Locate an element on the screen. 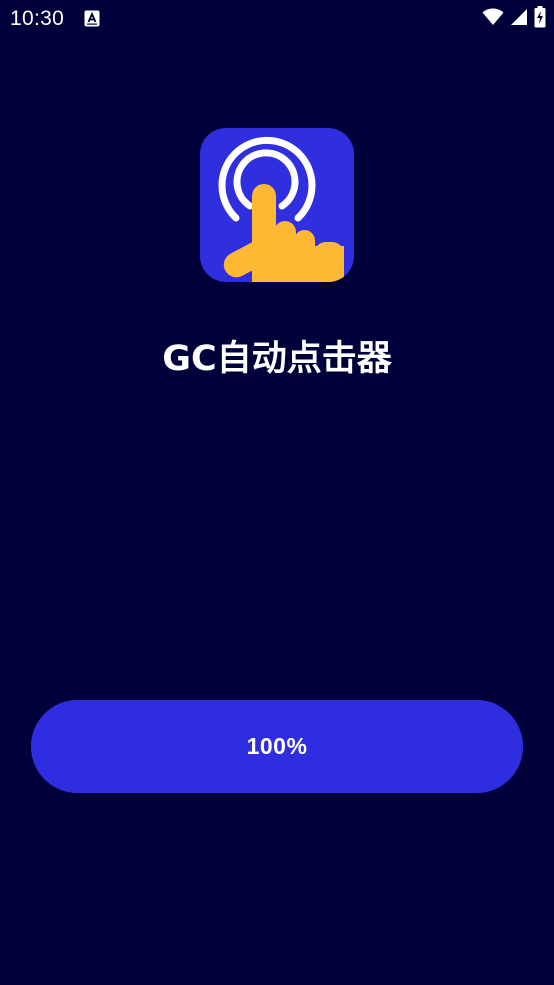  battery-charging-icon is located at coordinates (540, 19).